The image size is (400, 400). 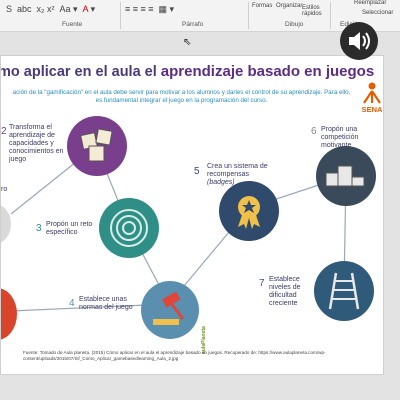 I want to click on item-label-4: Establece unas normas del juego, so click(x=106, y=303).